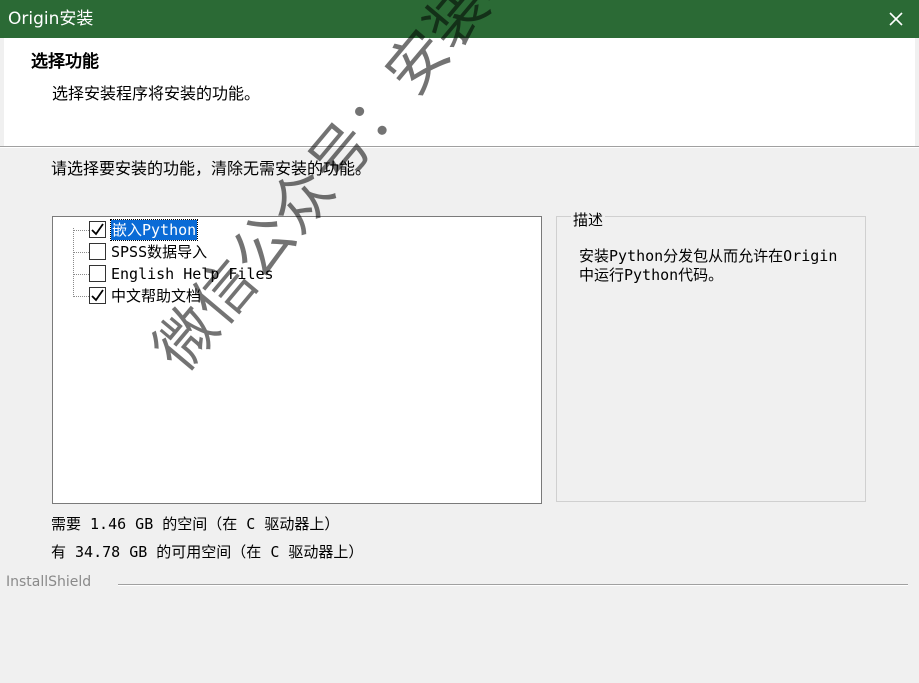 Image resolution: width=919 pixels, height=683 pixels. What do you see at coordinates (293, 274) in the screenshot?
I see `feature-item-english-help: English Help Files` at bounding box center [293, 274].